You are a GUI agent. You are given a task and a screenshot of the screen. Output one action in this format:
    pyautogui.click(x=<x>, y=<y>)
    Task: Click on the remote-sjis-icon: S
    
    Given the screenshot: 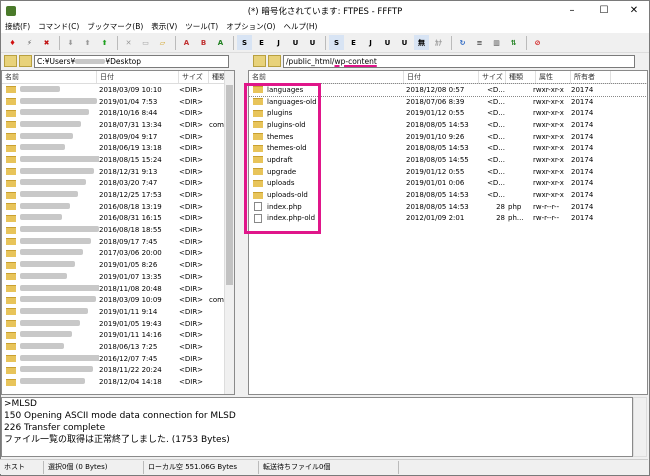 What is the action you would take?
    pyautogui.click(x=336, y=42)
    